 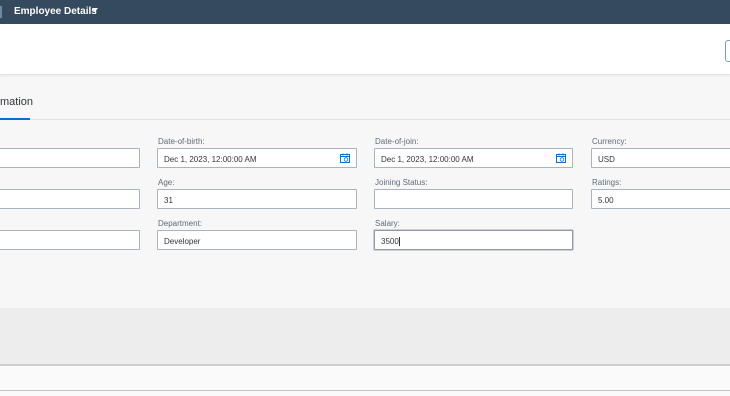 I want to click on shell-bar-edge, so click(x=1, y=12).